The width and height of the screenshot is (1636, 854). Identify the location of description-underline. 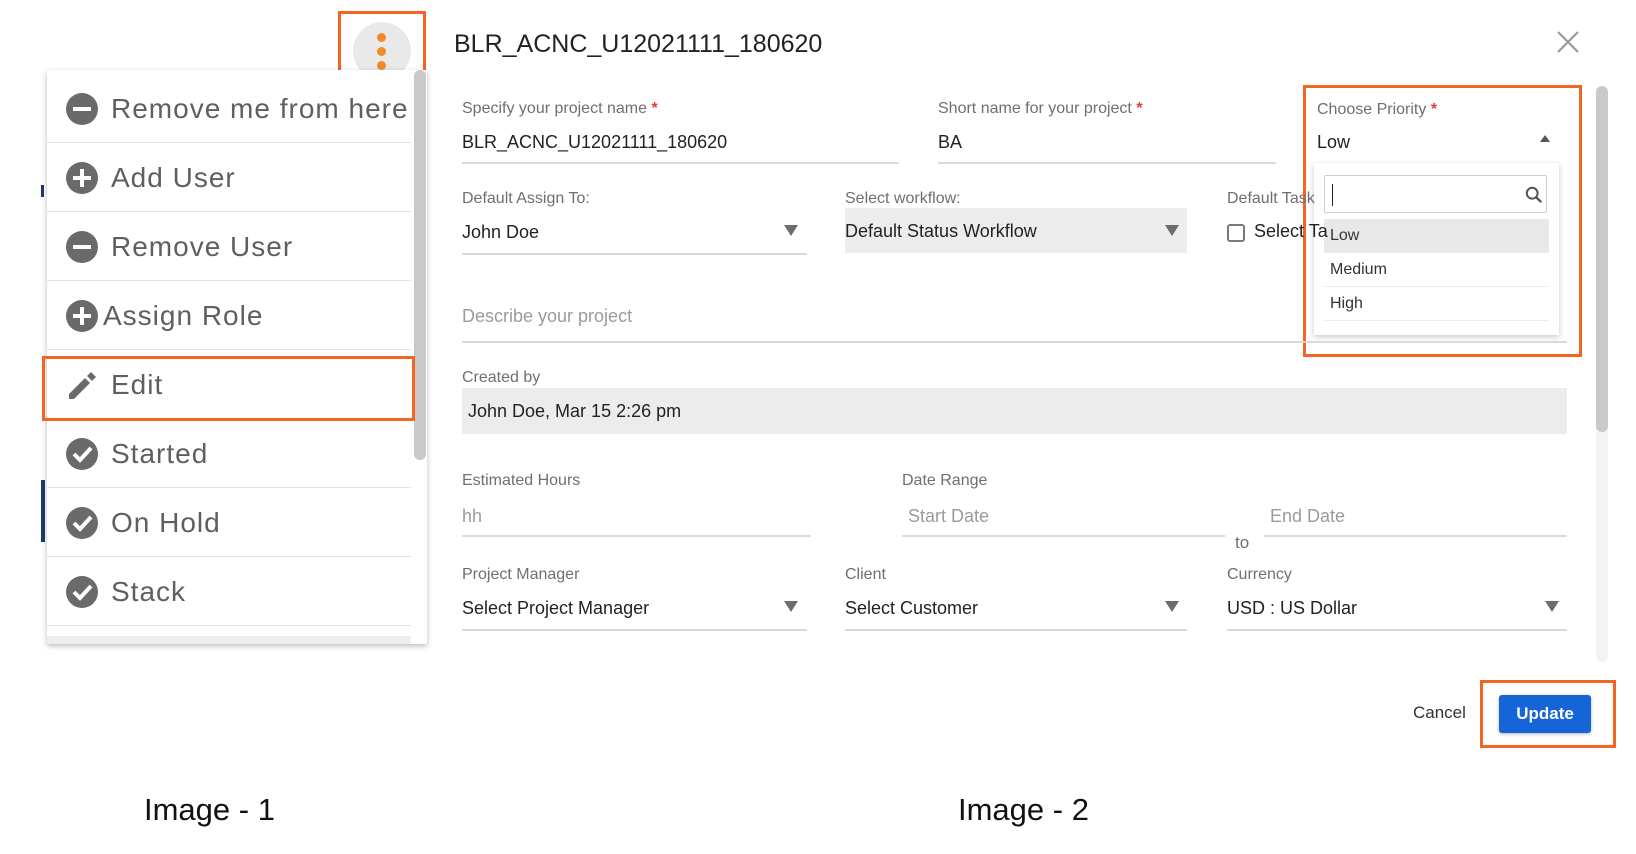
(1014, 342).